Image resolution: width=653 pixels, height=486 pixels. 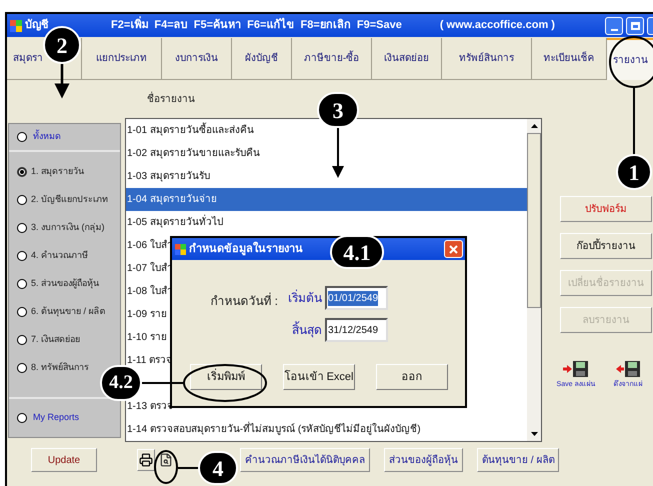 What do you see at coordinates (518, 460) in the screenshot?
I see `report-shortcut-button: ต้นทุนขาย / ผลิต` at bounding box center [518, 460].